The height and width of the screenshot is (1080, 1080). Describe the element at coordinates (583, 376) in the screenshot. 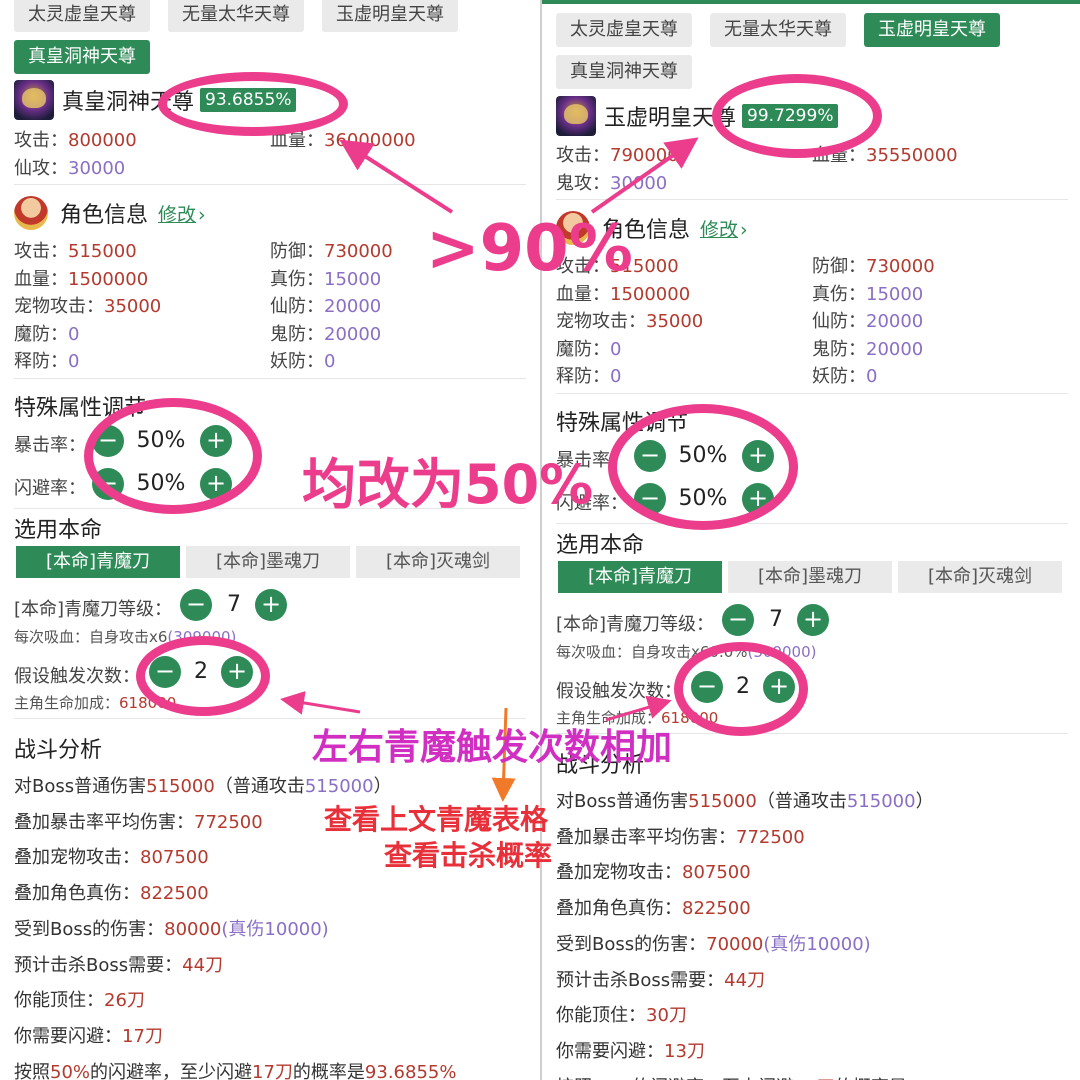

I see `role-stat-label: 释防：` at that location.